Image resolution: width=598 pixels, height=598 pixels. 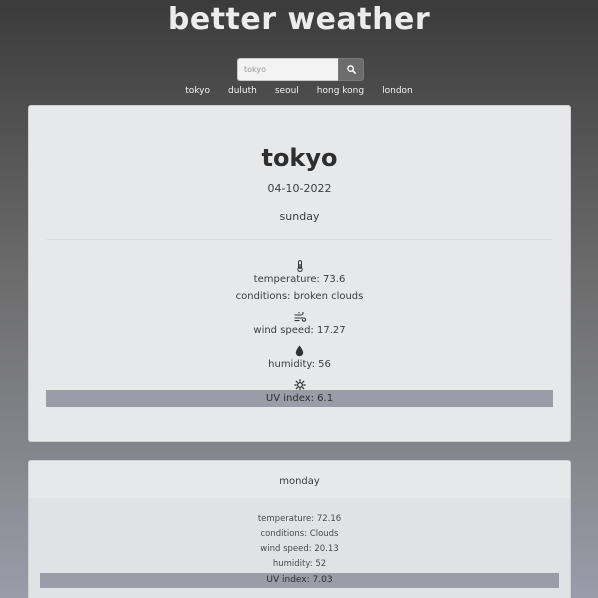 What do you see at coordinates (299, 364) in the screenshot?
I see `humidity-text: humidity: 56` at bounding box center [299, 364].